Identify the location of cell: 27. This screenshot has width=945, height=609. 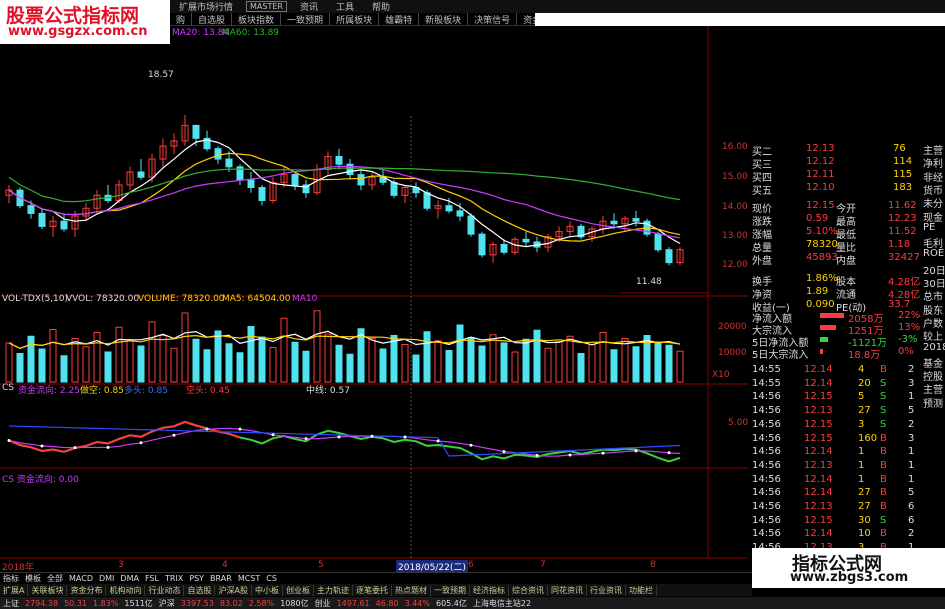
(864, 493).